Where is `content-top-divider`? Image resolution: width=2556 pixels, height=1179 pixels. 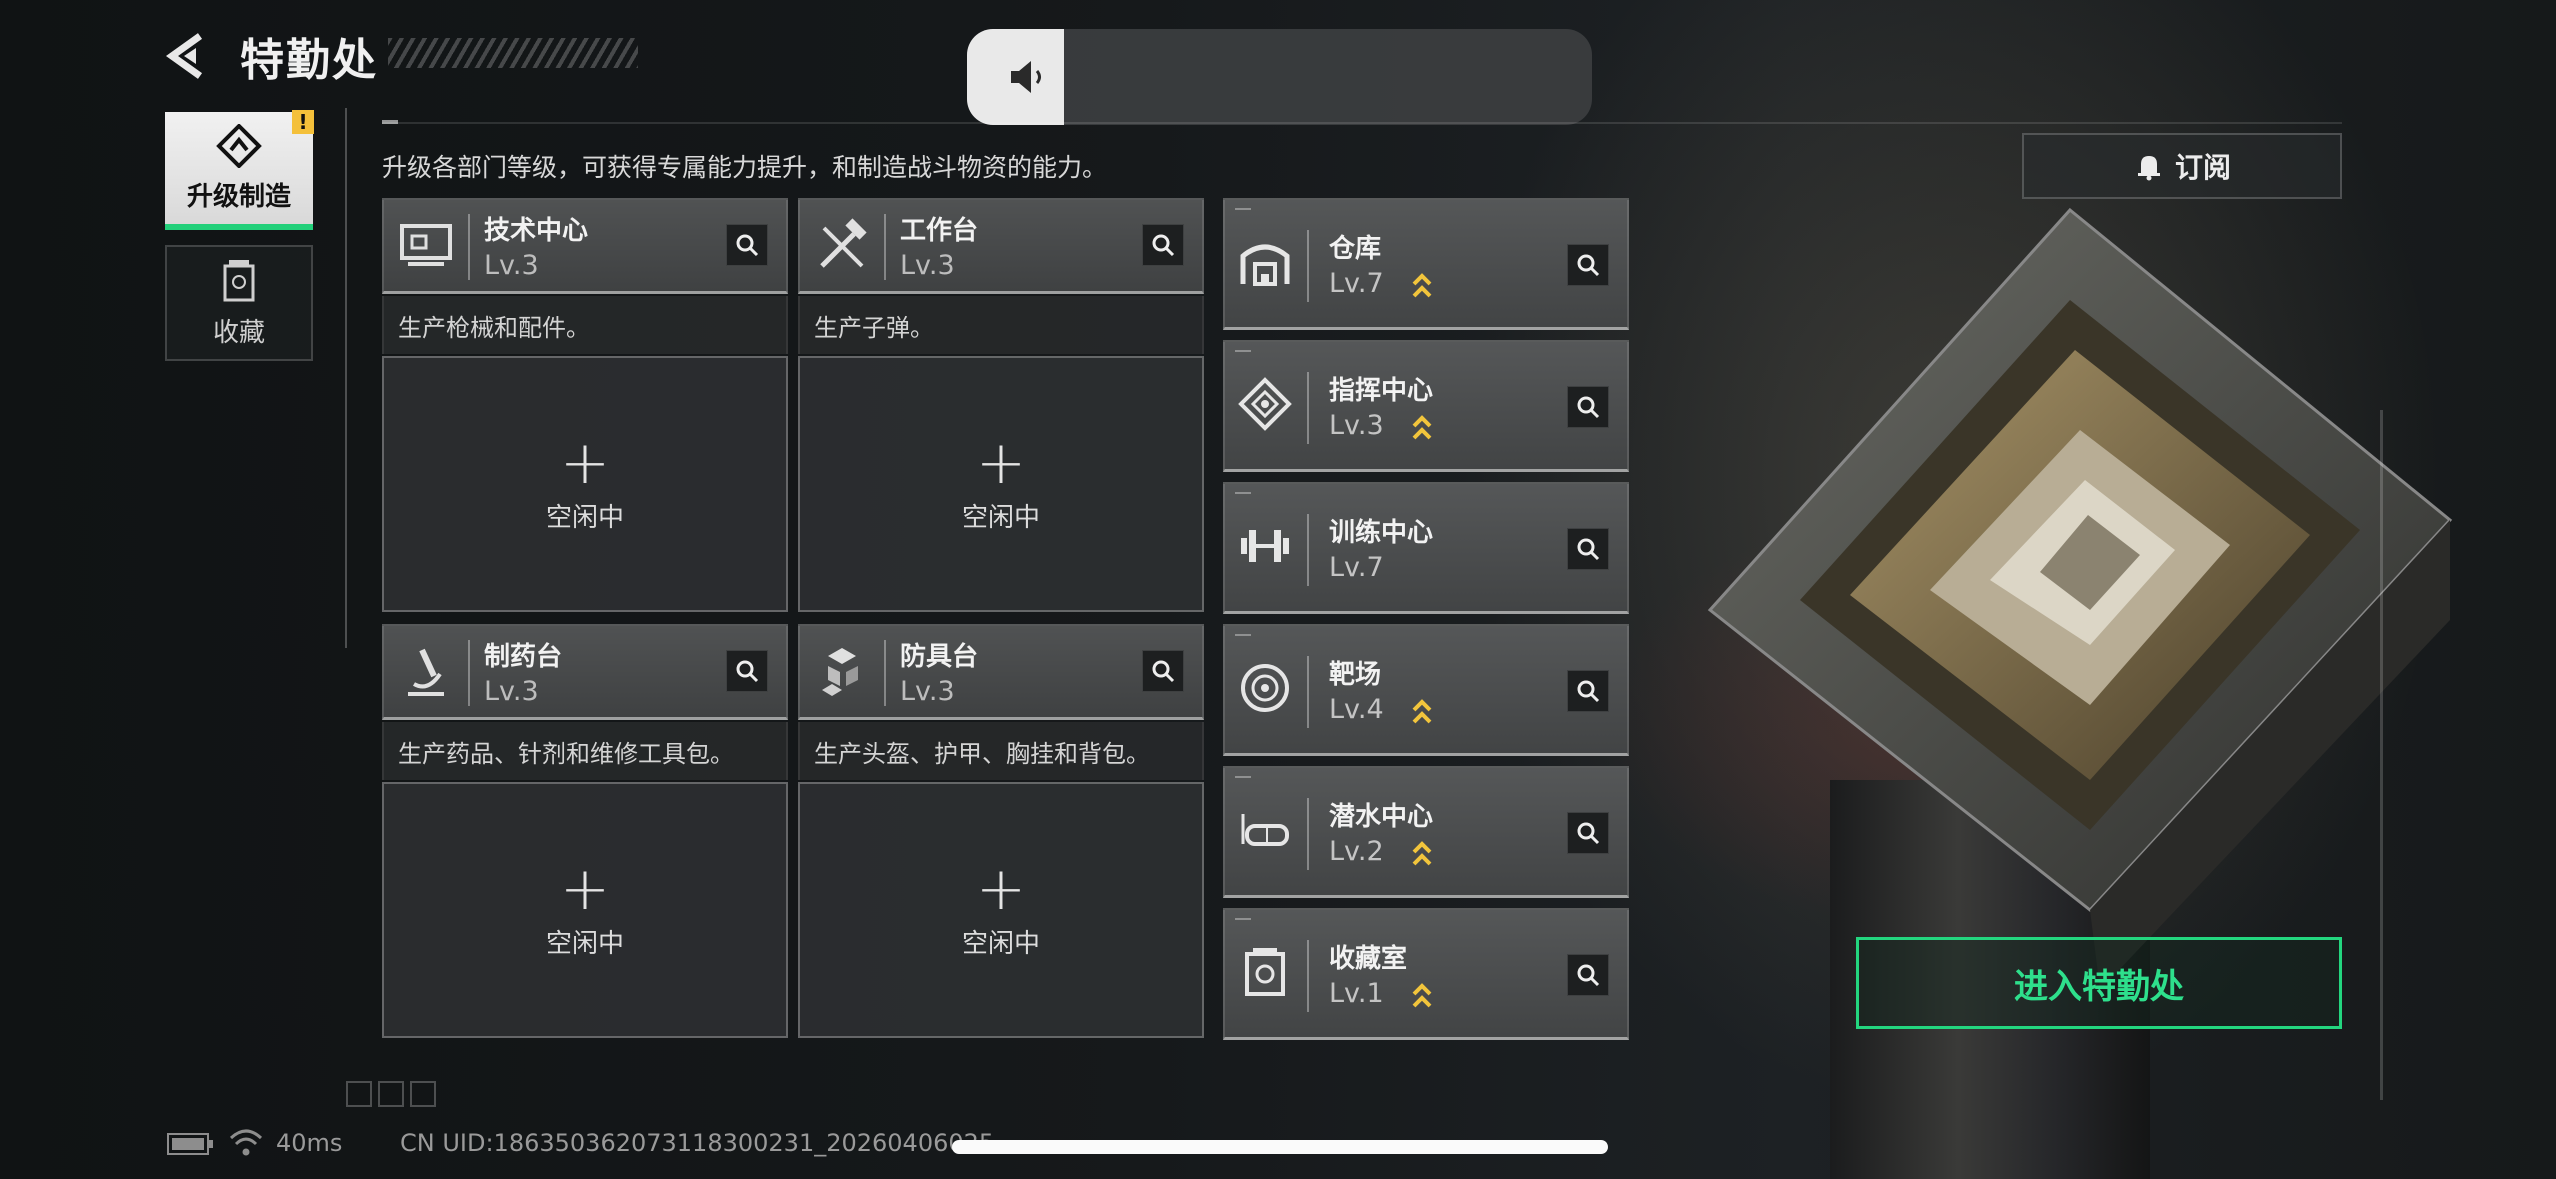 content-top-divider is located at coordinates (1362, 123).